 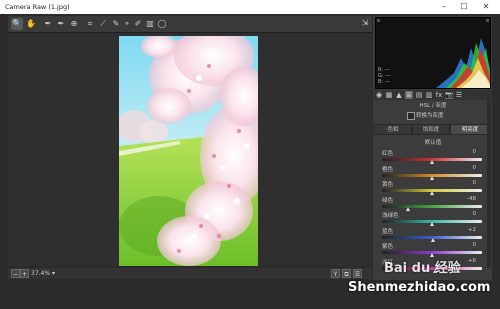 I want to click on hsl-tabs: 色相 饱和度 明亮度, so click(x=433, y=129).